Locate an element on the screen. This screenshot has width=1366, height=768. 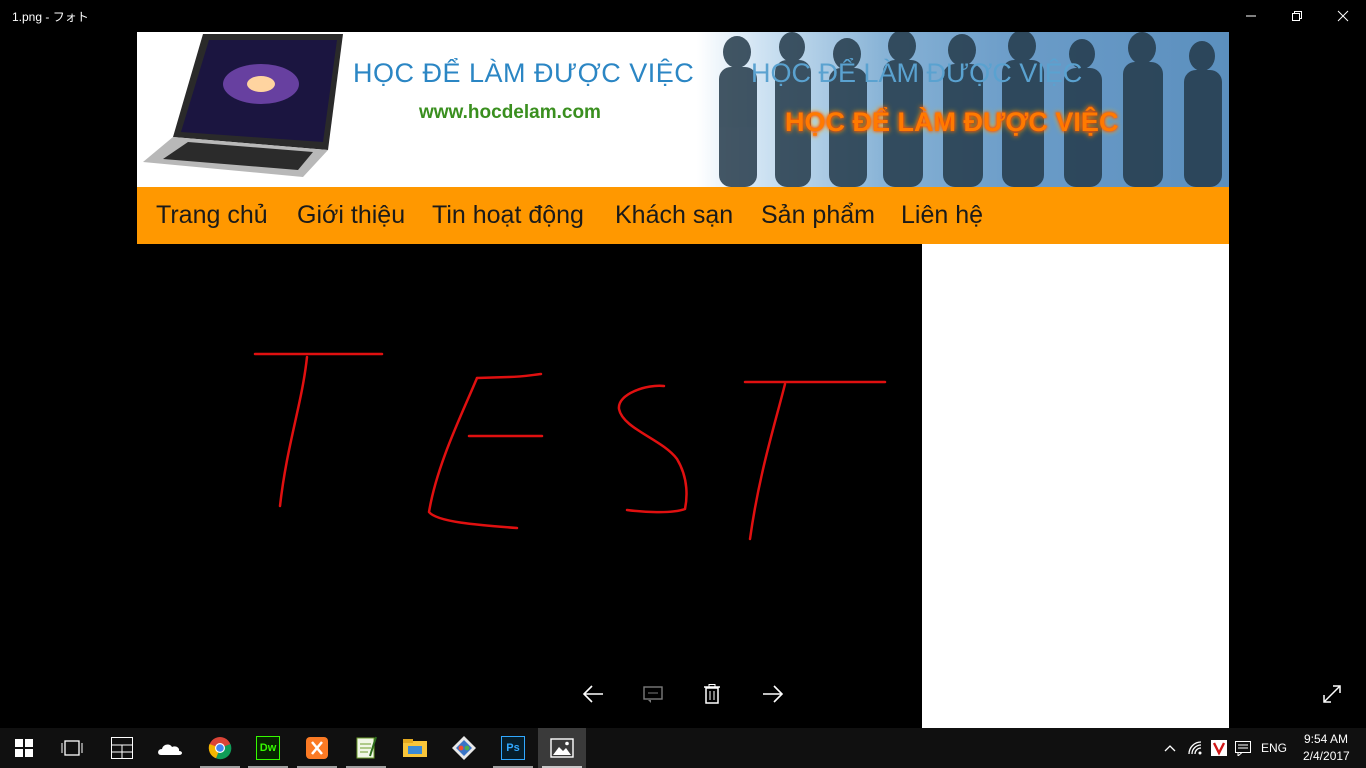
close-button is located at coordinates (1343, 16).